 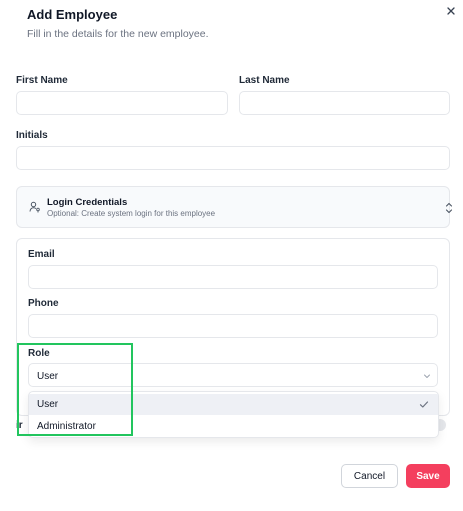 I want to click on phone-input, so click(x=233, y=326).